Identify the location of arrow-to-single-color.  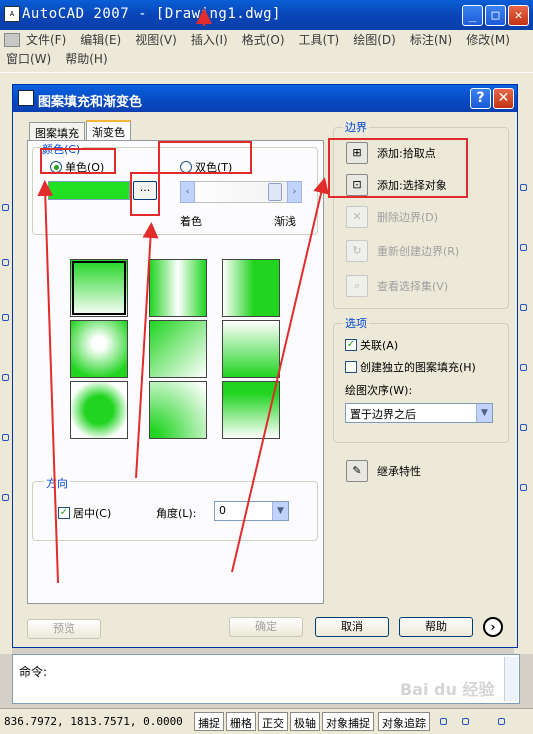
(48, 382).